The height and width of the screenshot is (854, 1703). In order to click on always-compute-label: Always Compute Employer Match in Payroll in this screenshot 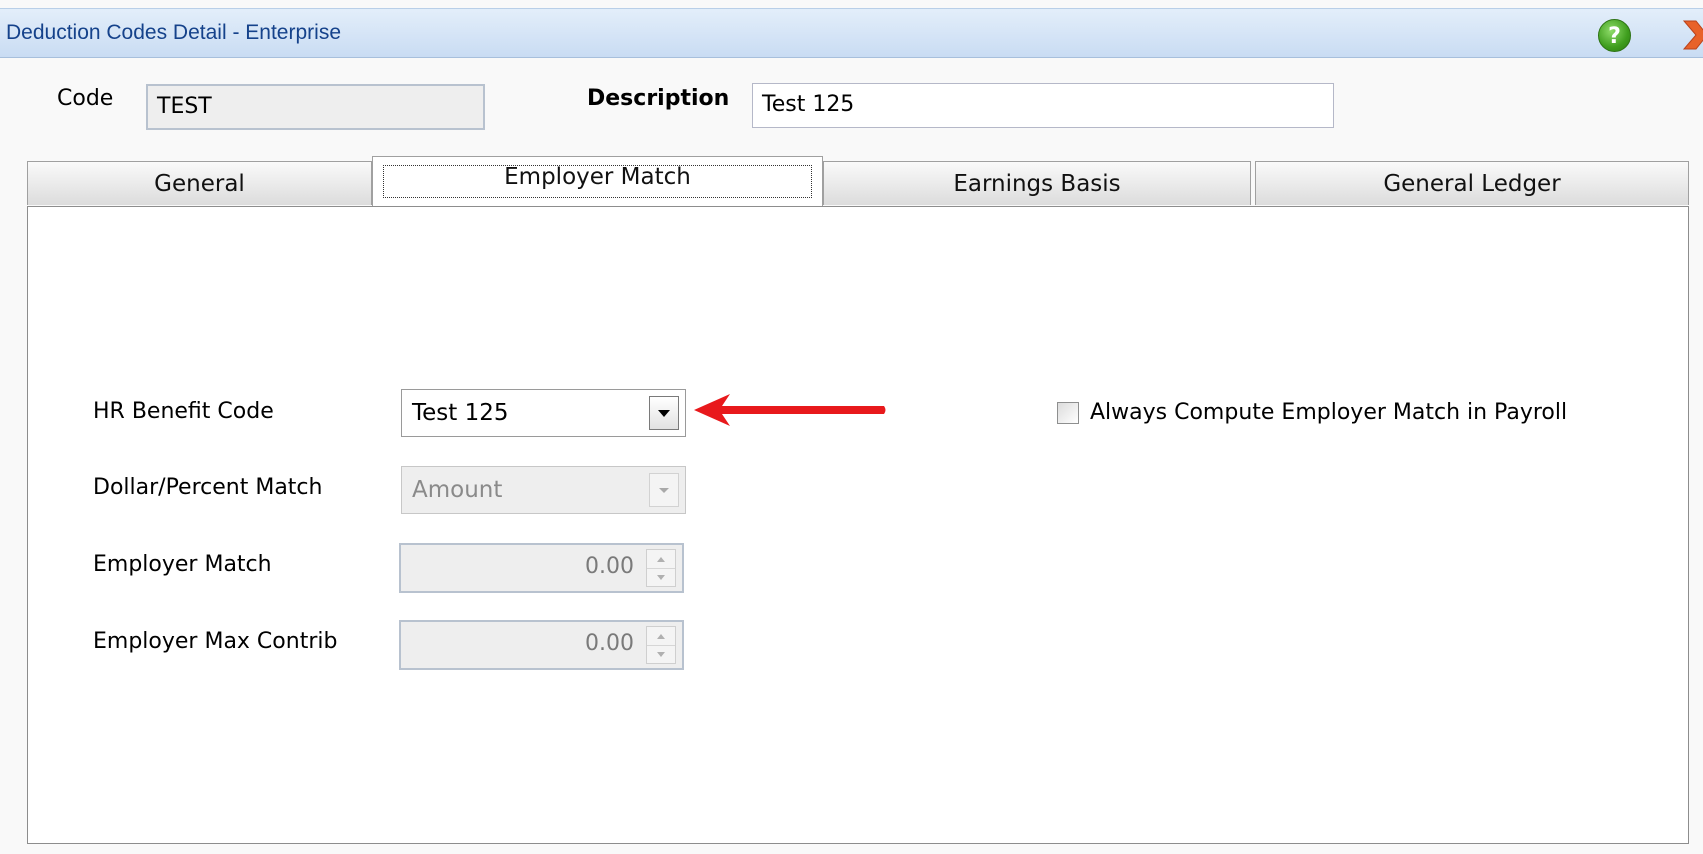, I will do `click(1329, 412)`.